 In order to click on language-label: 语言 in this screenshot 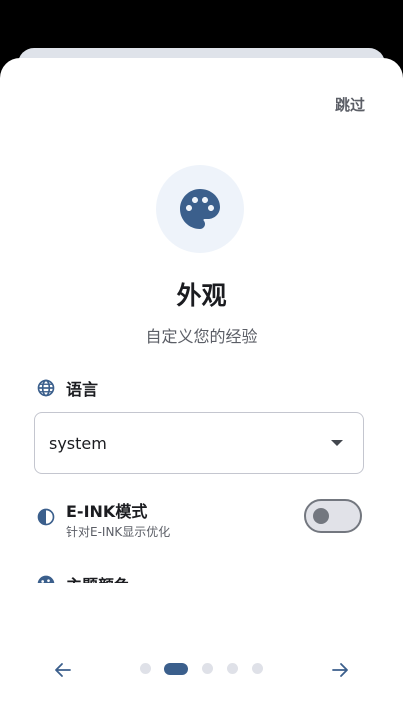, I will do `click(82, 389)`.